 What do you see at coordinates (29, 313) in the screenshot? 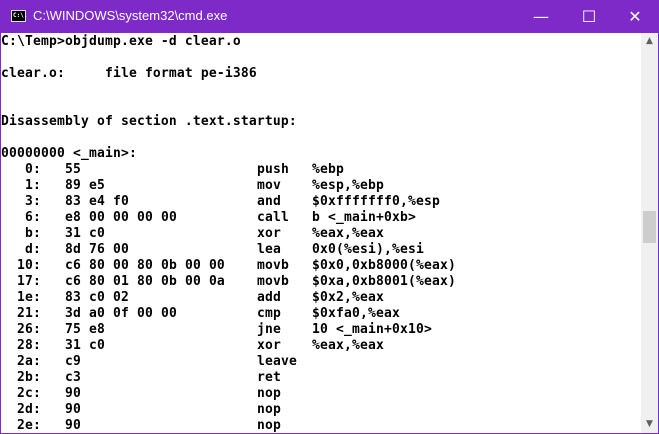
I see `address: 21:` at bounding box center [29, 313].